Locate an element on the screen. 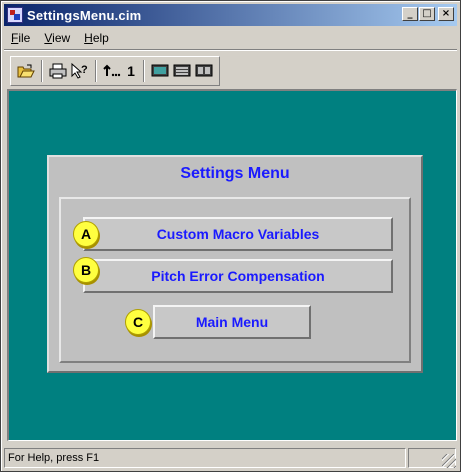 Image resolution: width=461 pixels, height=472 pixels. pitch-error-compensation-button: Pitch Error Compensation is located at coordinates (238, 276).